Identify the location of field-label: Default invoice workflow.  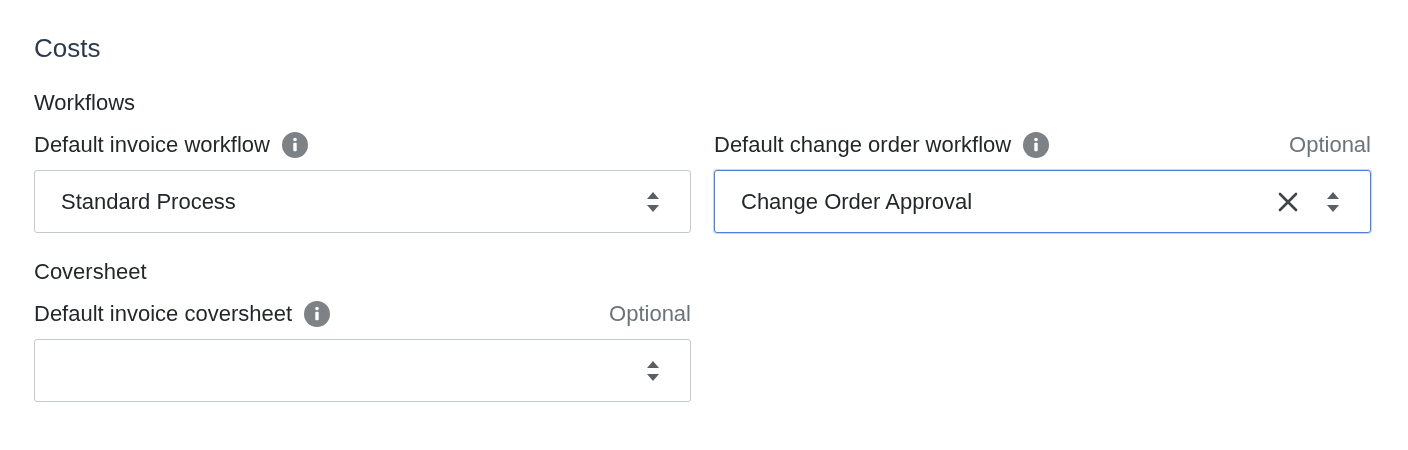
(152, 145).